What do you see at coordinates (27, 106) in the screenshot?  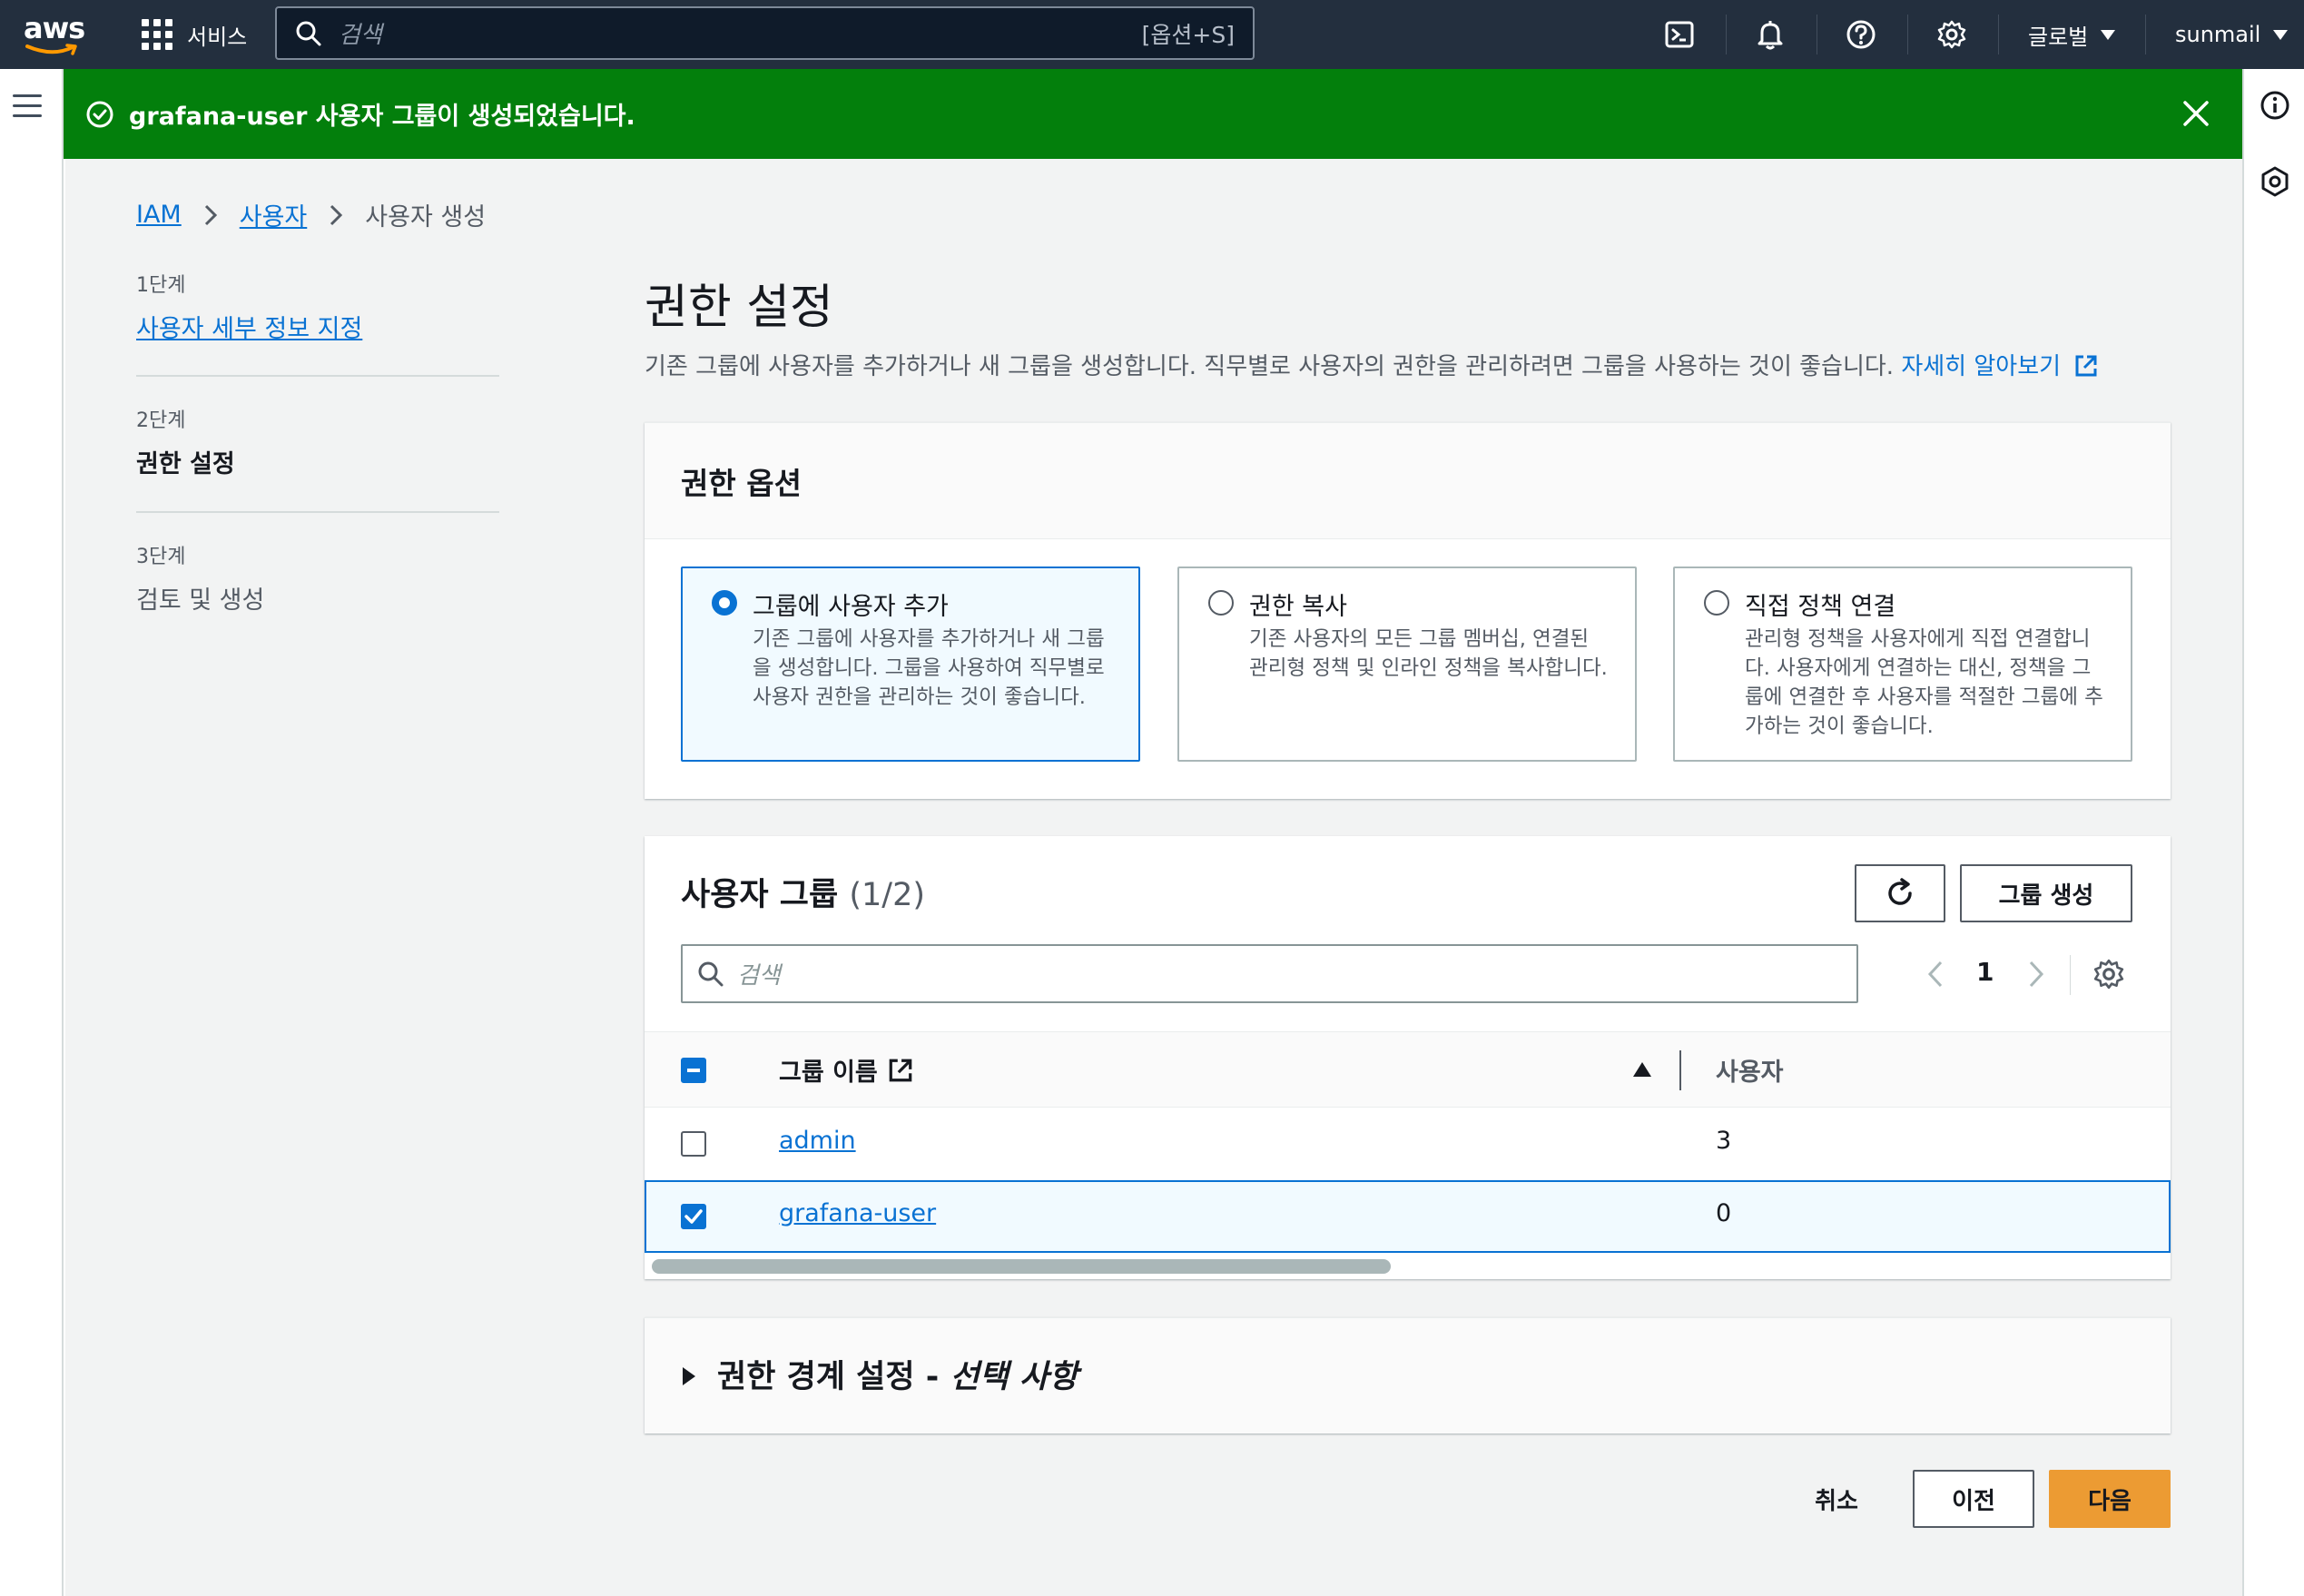 I see `hamburger-menu-icon` at bounding box center [27, 106].